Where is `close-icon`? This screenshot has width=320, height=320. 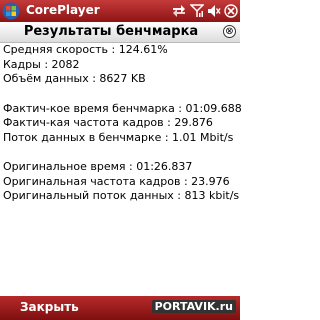
close-icon is located at coordinates (231, 11).